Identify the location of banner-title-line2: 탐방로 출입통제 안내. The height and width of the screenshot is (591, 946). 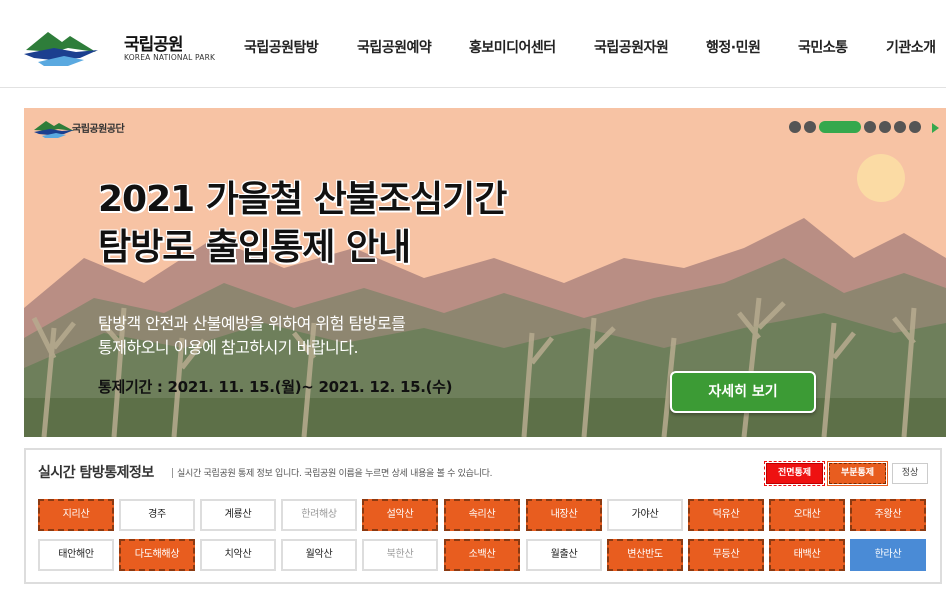
(254, 247).